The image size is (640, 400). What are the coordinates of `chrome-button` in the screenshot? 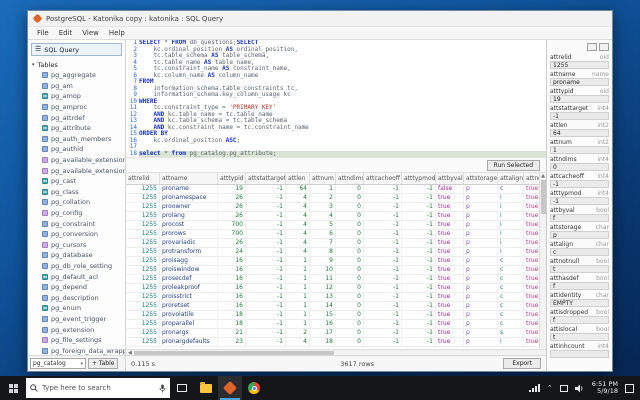 It's located at (254, 388).